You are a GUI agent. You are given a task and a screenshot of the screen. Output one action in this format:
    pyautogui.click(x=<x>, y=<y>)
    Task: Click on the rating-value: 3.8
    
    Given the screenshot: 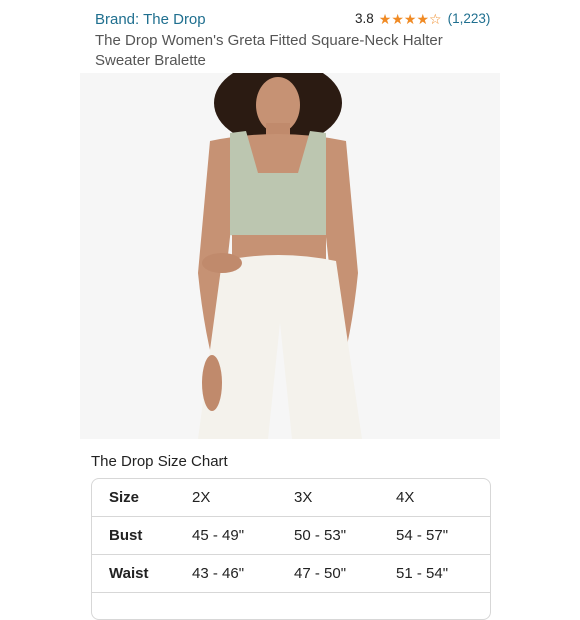 What is the action you would take?
    pyautogui.click(x=364, y=18)
    